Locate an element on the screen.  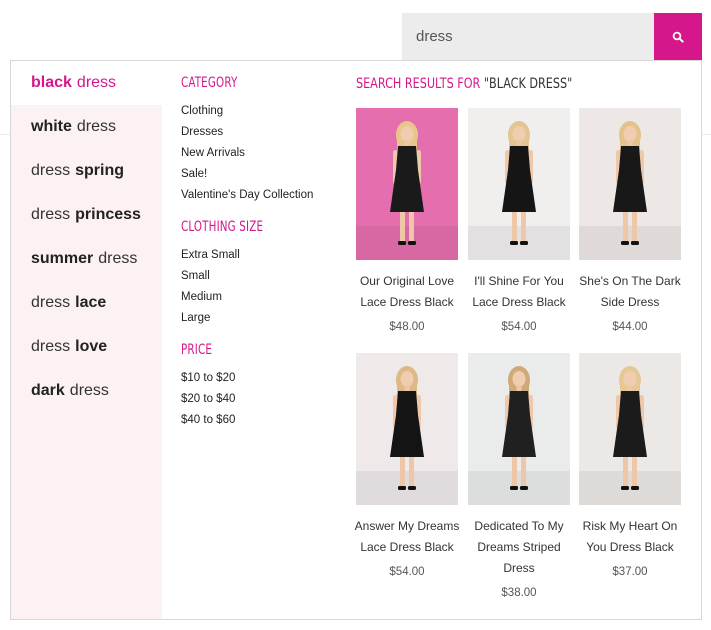
results-heading: Search results for "black dress" is located at coordinates (464, 84).